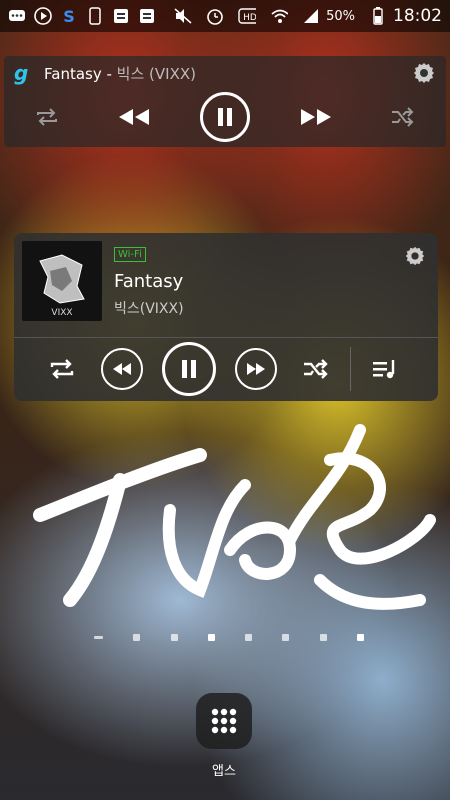 The image size is (450, 800). Describe the element at coordinates (130, 254) in the screenshot. I see `wifi-badge: Wi-Fi` at that location.